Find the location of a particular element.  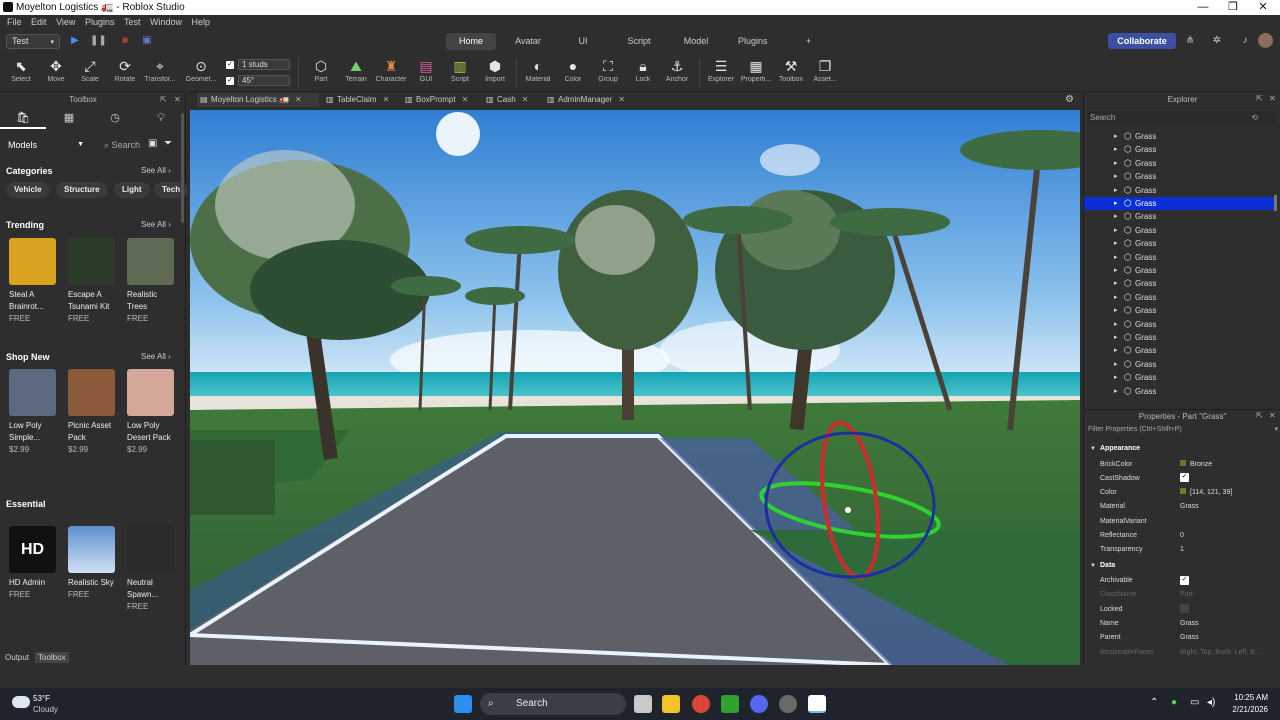

toolbox-bottom-tab: Toolbox is located at coordinates (52, 657).